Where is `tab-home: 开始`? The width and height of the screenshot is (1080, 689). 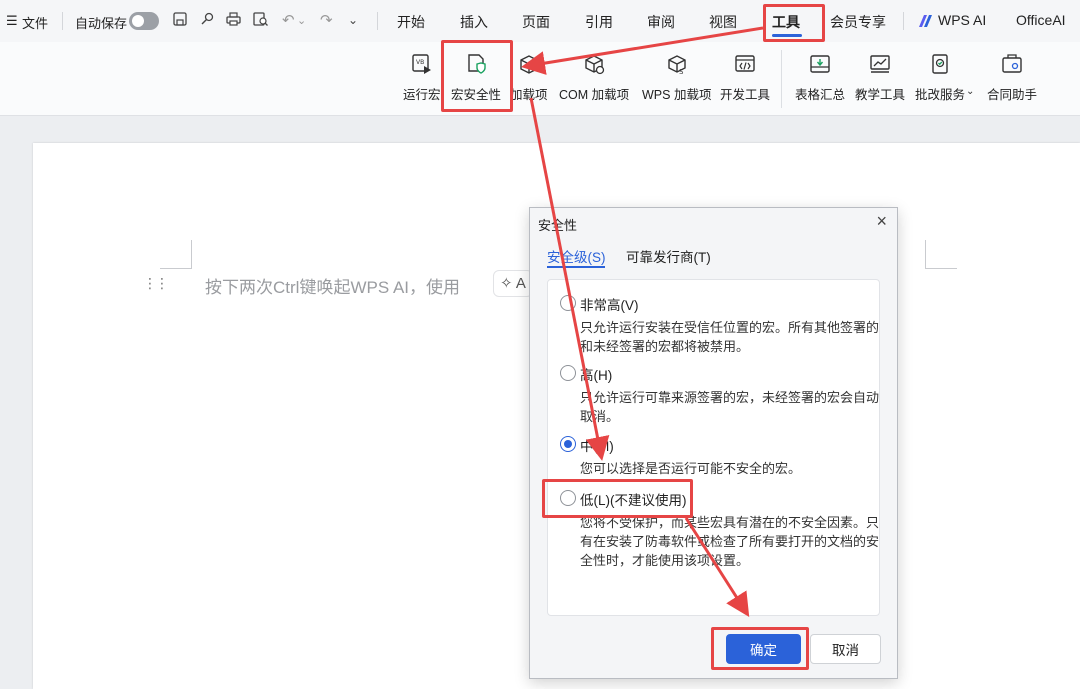
tab-home: 开始 is located at coordinates (411, 22).